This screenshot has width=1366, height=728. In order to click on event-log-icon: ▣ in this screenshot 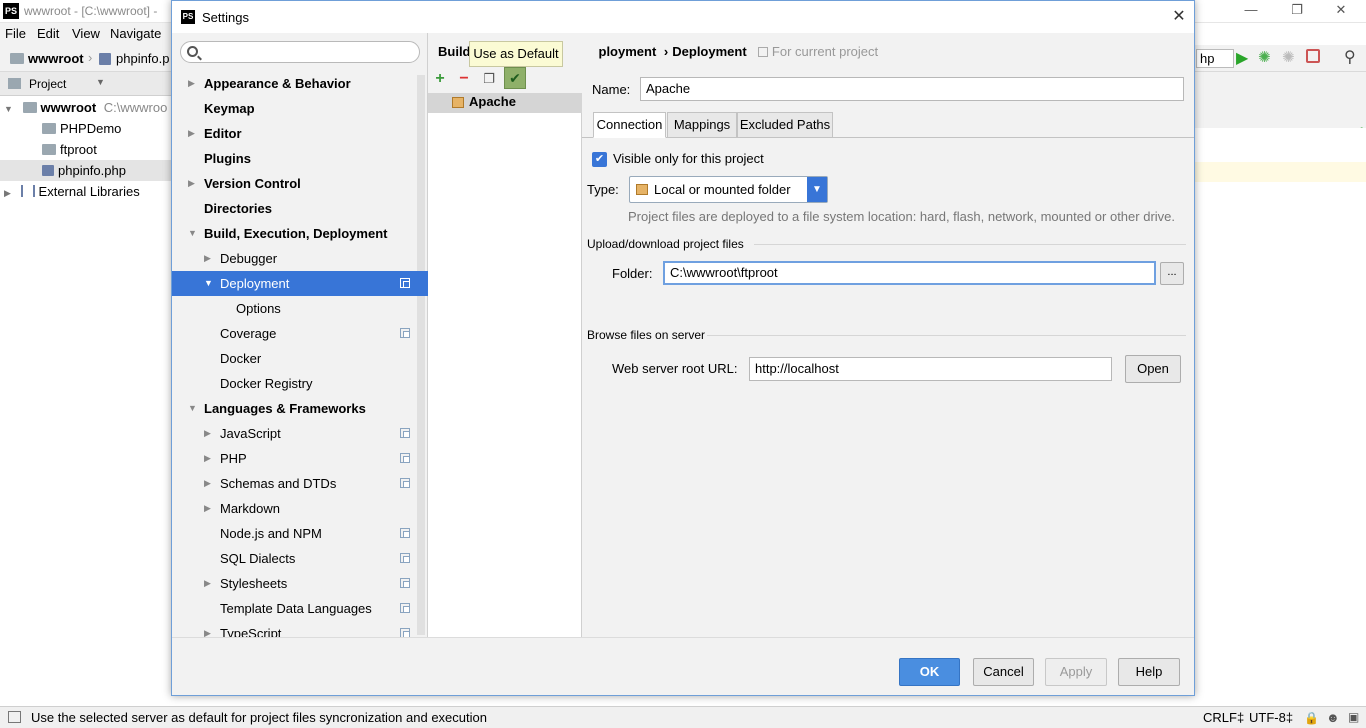, I will do `click(1353, 717)`.